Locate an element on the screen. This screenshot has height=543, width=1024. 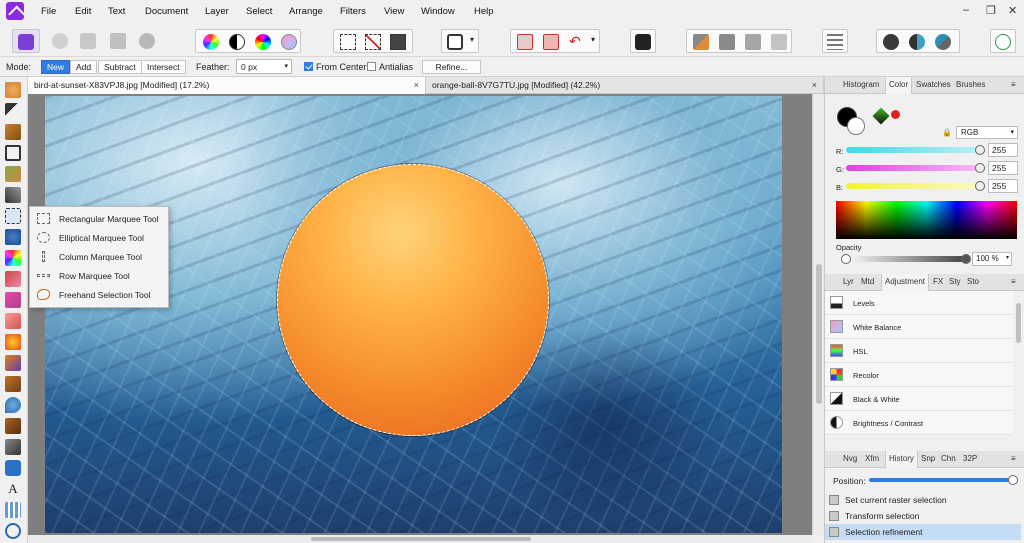
menu-filters: Filters is located at coordinates (353, 11).